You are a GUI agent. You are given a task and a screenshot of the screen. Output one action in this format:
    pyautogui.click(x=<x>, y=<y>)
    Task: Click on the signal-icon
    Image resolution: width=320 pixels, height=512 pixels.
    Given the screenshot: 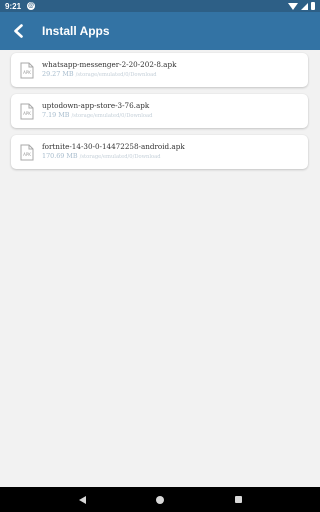 What is the action you would take?
    pyautogui.click(x=304, y=6)
    